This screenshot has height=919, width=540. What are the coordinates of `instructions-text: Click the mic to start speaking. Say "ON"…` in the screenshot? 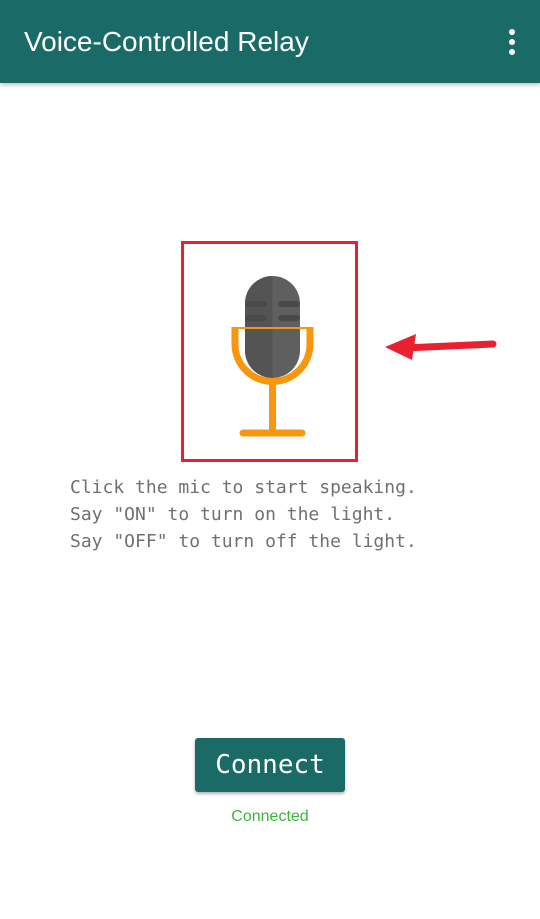 It's located at (300, 514).